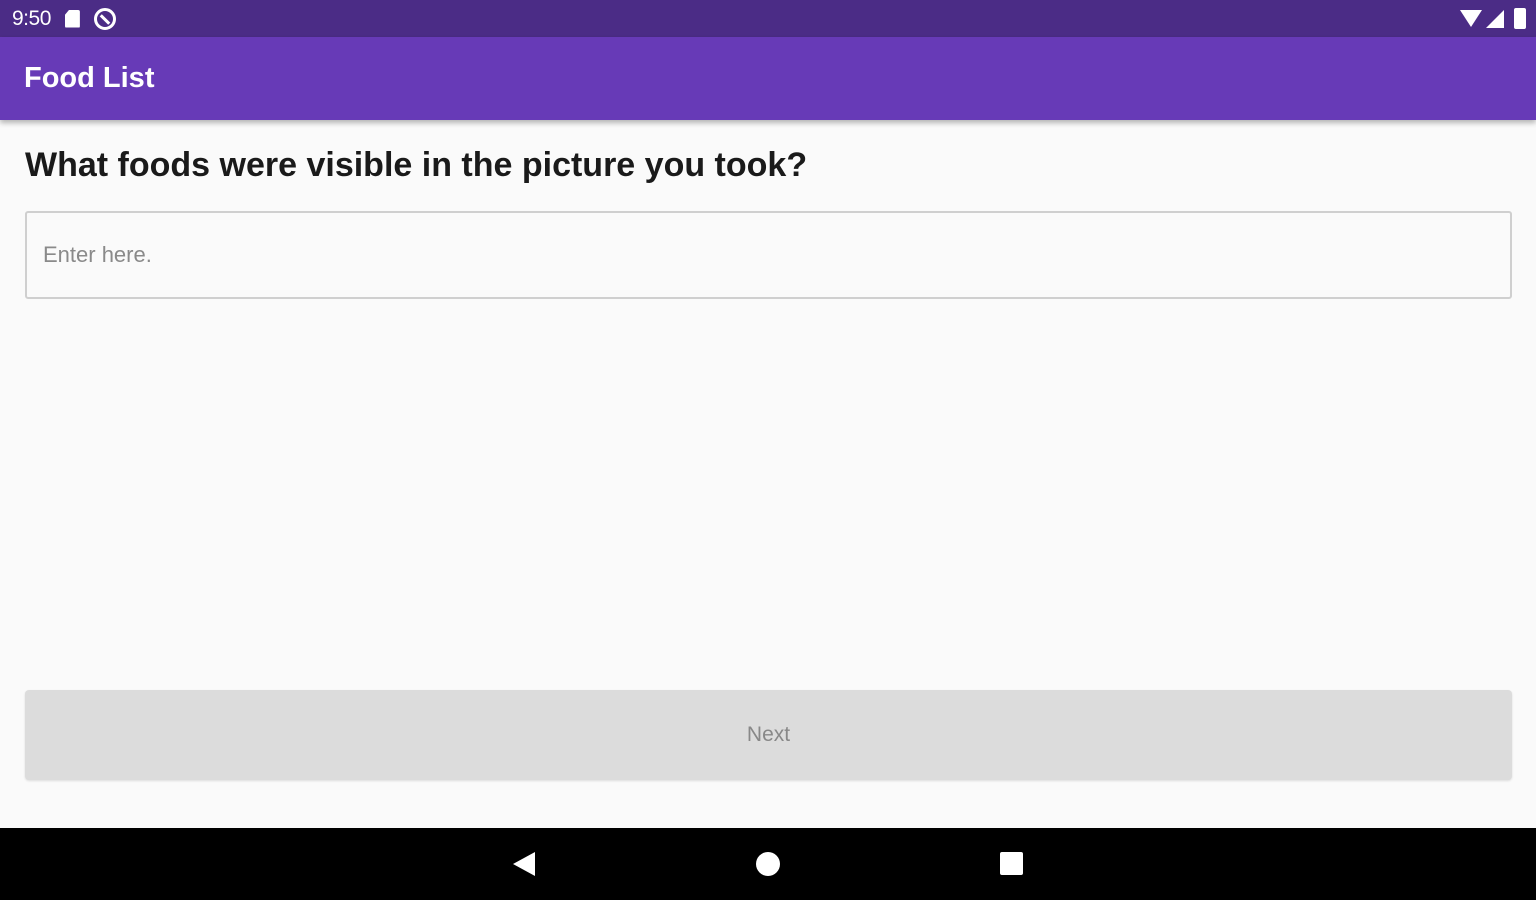  I want to click on navigation-bar, so click(768, 864).